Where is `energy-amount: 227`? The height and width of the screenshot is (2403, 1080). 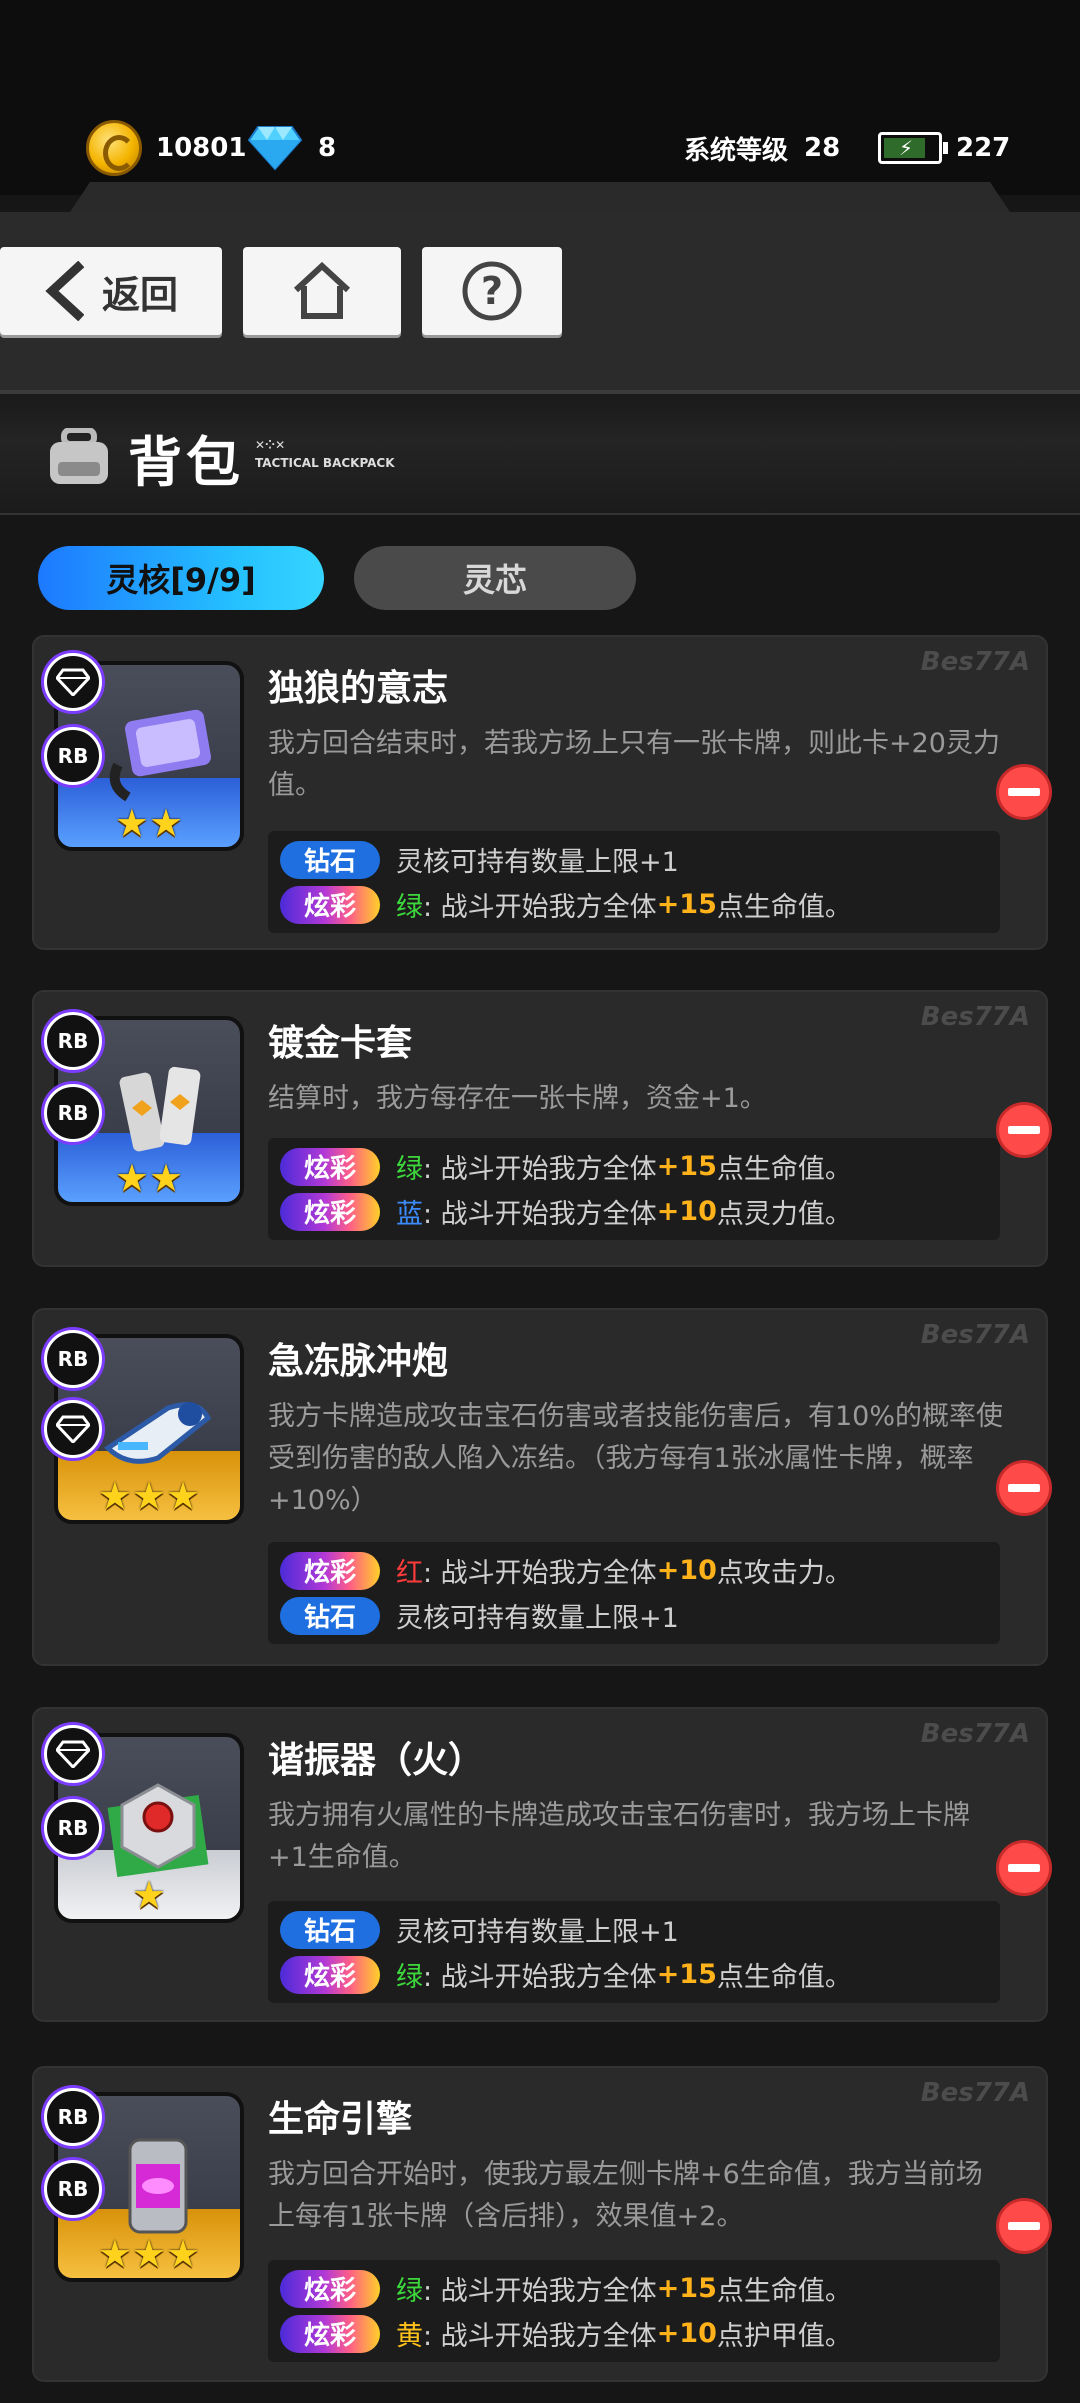
energy-amount: 227 is located at coordinates (983, 148).